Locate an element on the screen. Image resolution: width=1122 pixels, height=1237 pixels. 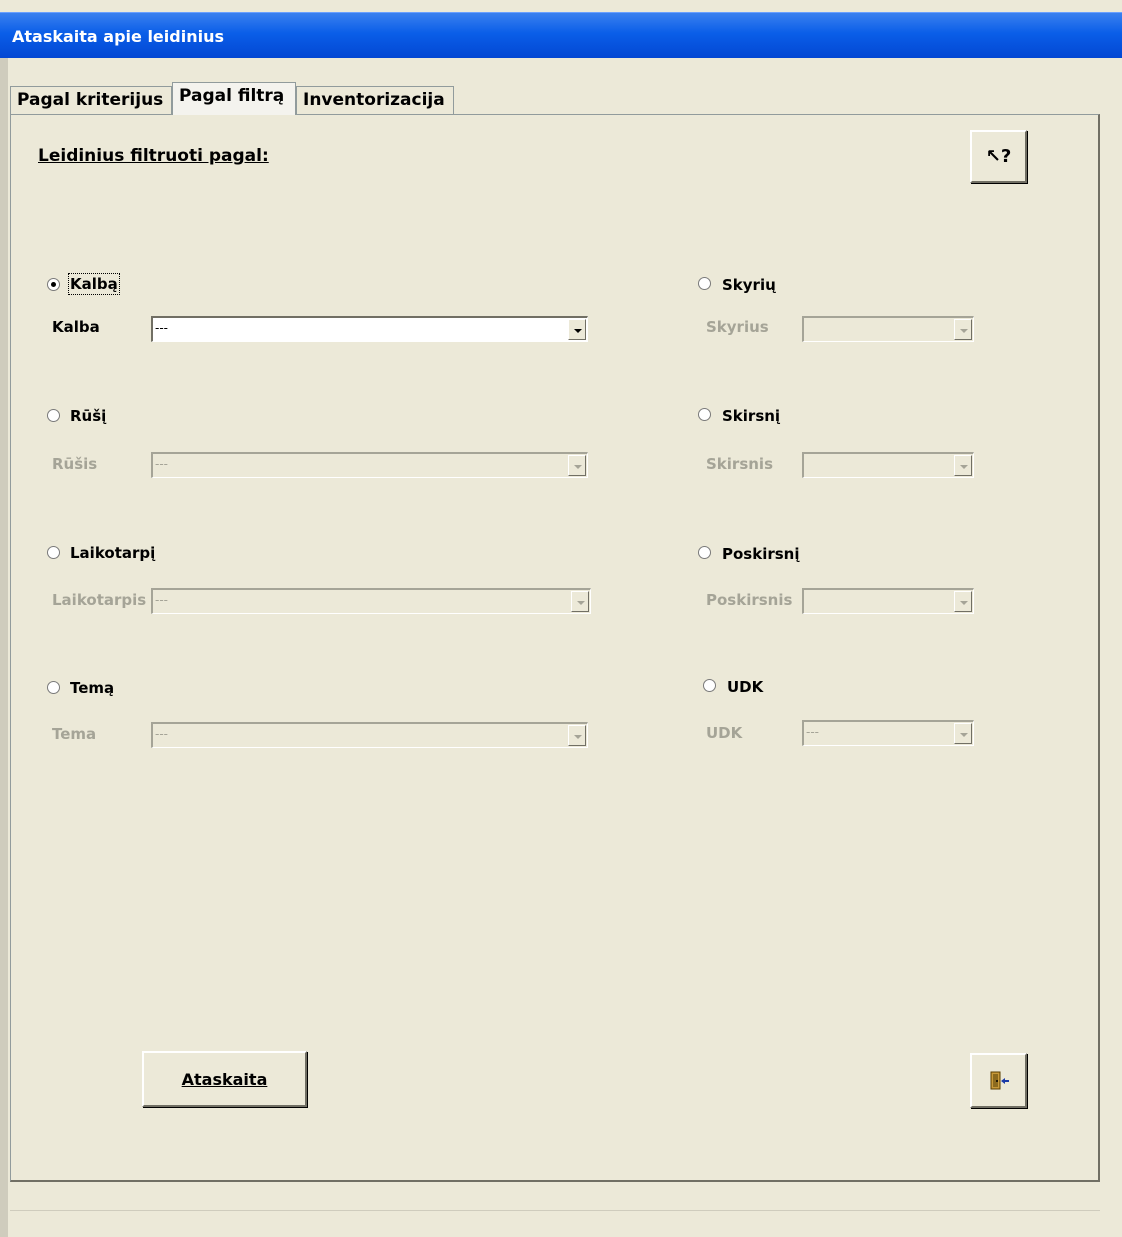
radio-kalba-label: Kalbą is located at coordinates (94, 284).